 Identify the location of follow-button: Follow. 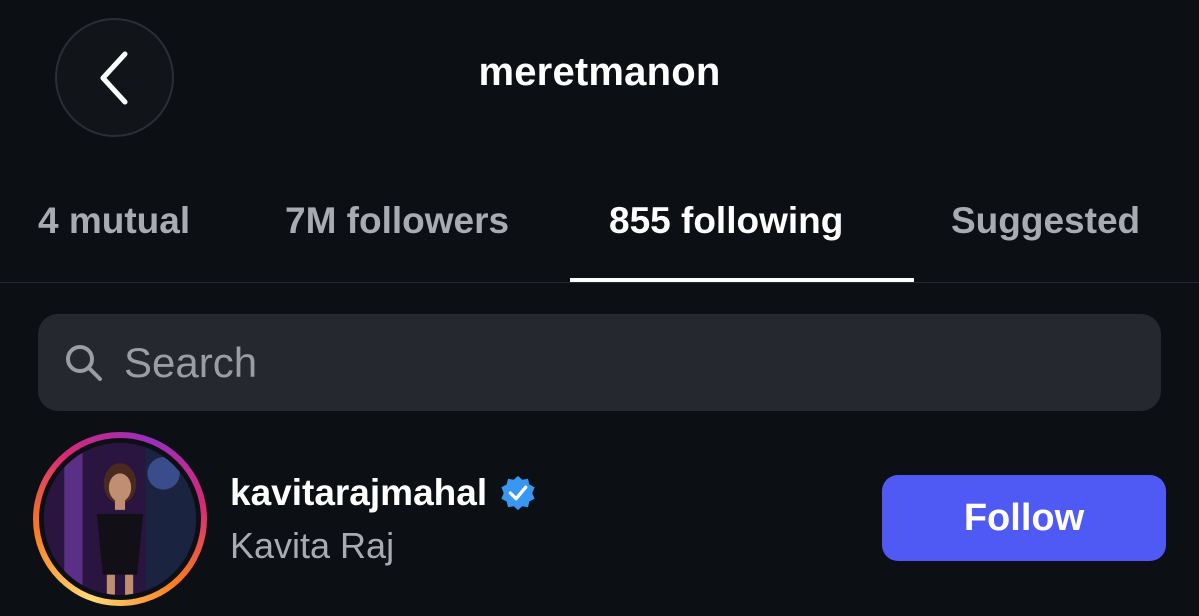
(1024, 518).